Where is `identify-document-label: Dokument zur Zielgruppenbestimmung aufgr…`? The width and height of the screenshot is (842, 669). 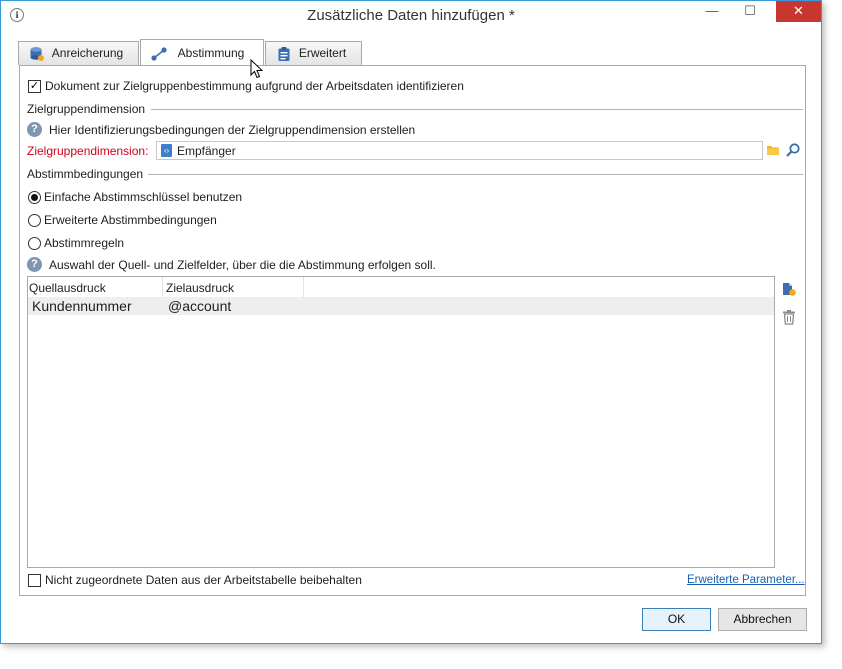 identify-document-label: Dokument zur Zielgruppenbestimmung aufgr… is located at coordinates (254, 86).